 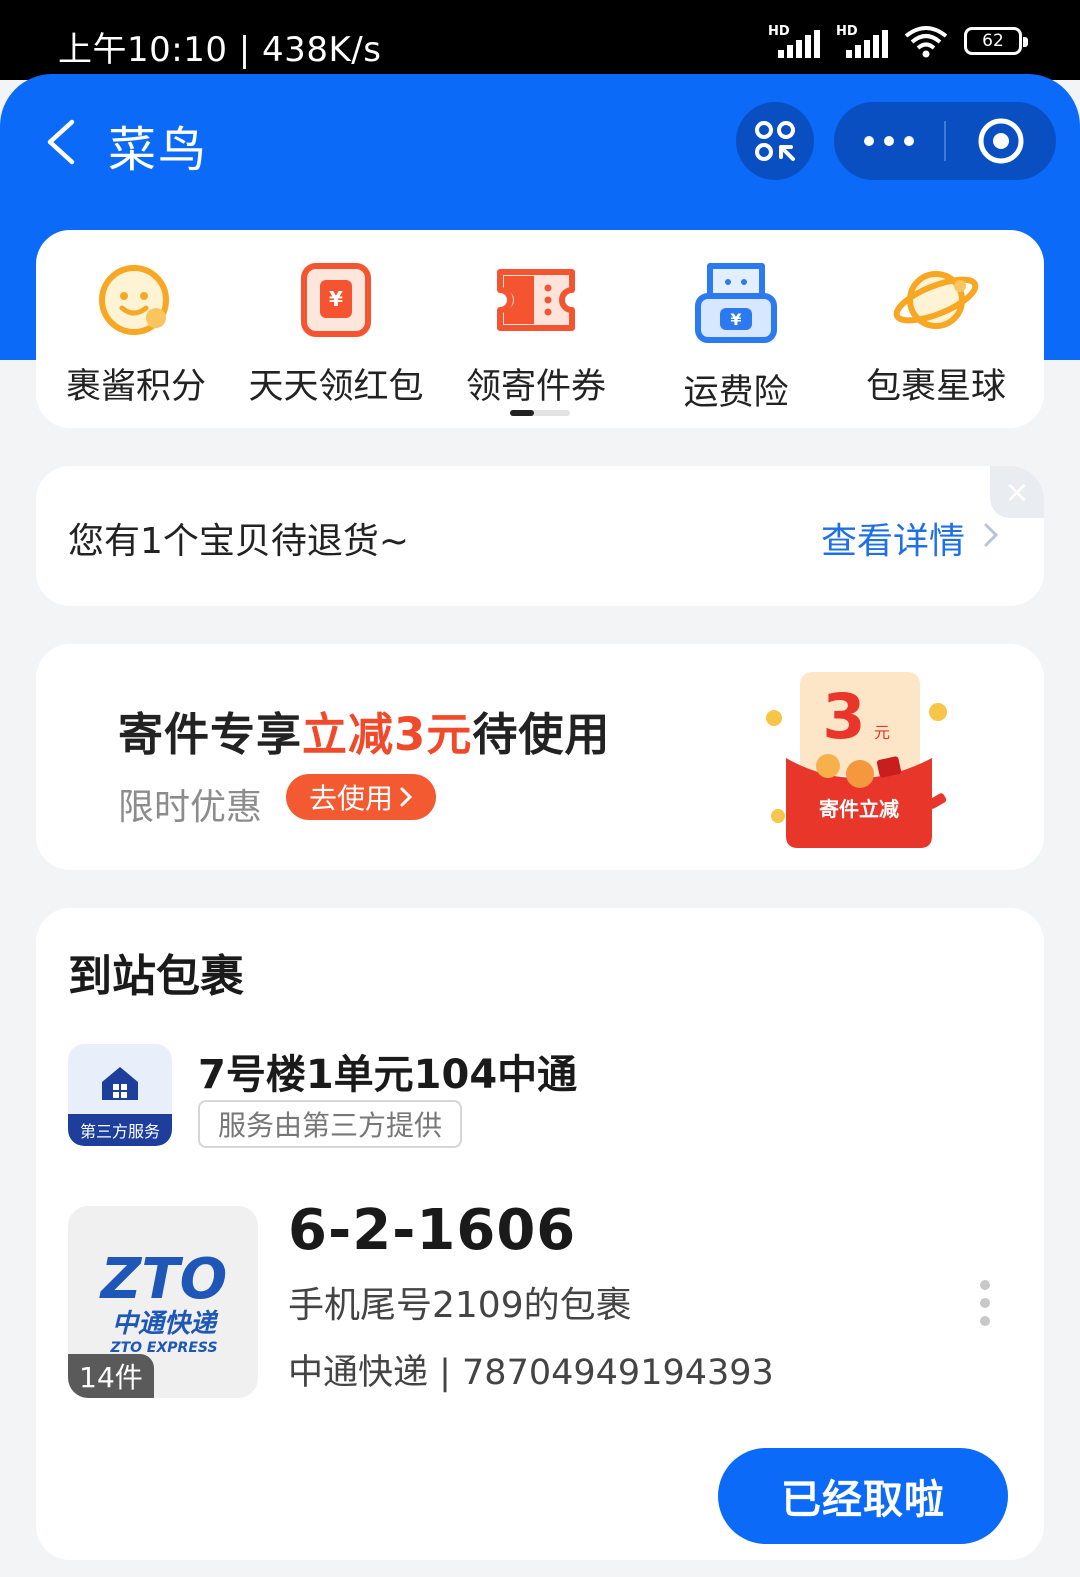 I want to click on quick-action-red-envelope: ¥ 天天领红包, so click(x=336, y=334).